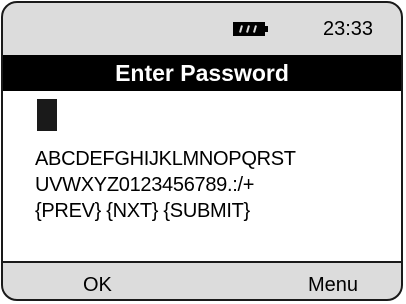 The height and width of the screenshot is (304, 406). I want to click on character-row-letters: ABCDEFGHIJKLMNOPQRST, so click(165, 159).